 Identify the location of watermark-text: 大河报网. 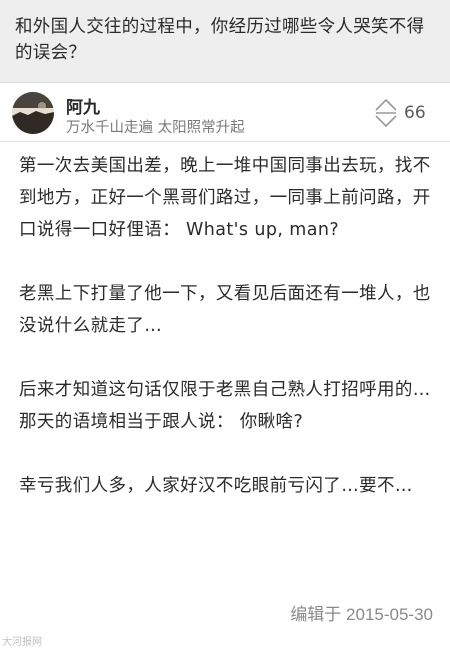
(22, 642).